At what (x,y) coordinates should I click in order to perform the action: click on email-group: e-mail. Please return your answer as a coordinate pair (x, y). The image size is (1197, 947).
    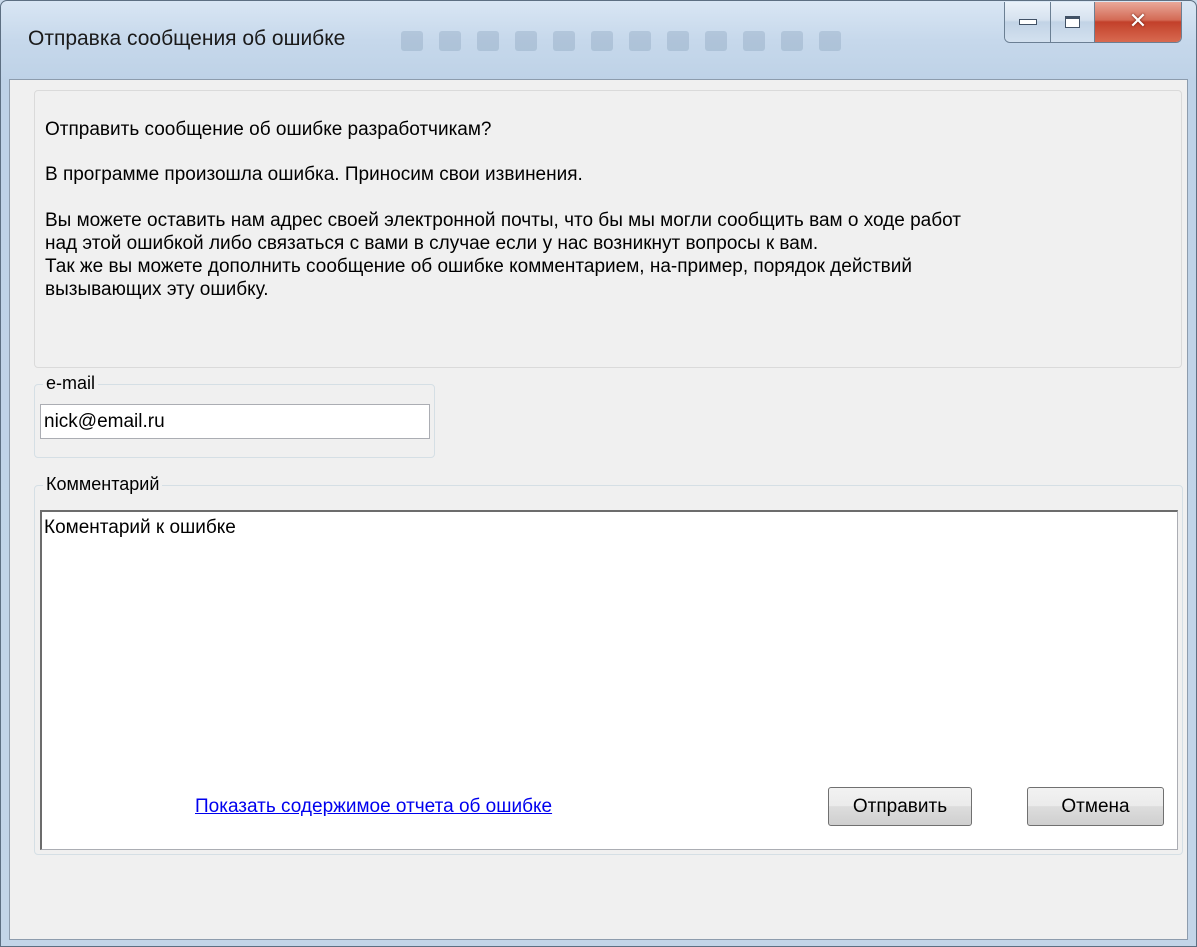
    Looking at the image, I should click on (234, 415).